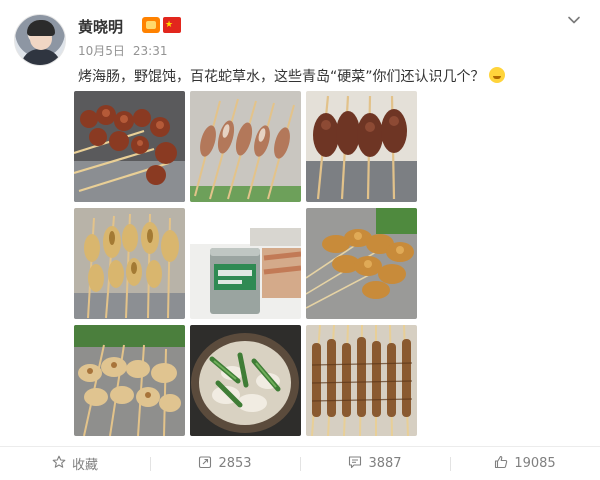 The width and height of the screenshot is (600, 480). What do you see at coordinates (245, 380) in the screenshot?
I see `photo-wonton-soup` at bounding box center [245, 380].